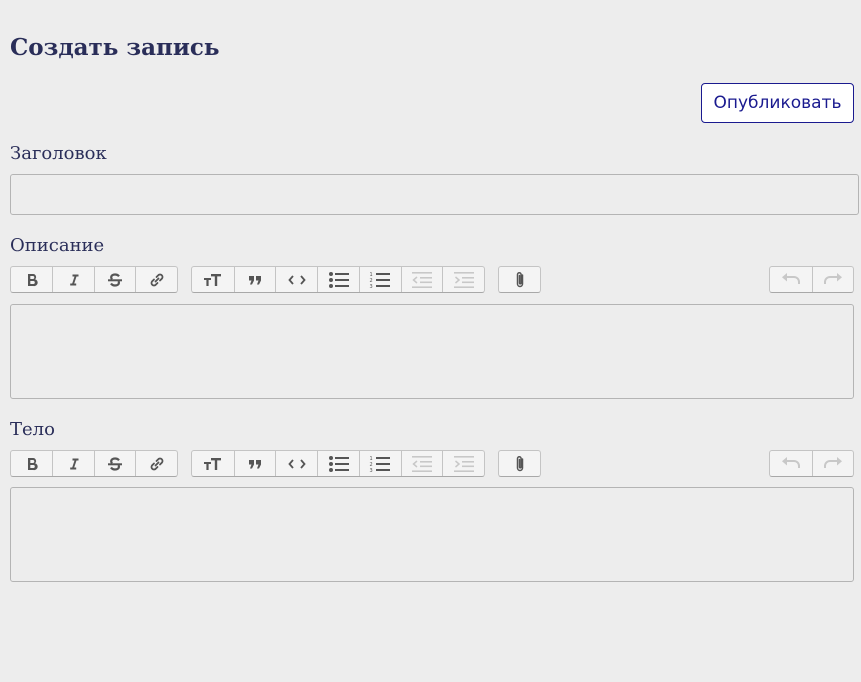 This screenshot has height=682, width=861. Describe the element at coordinates (57, 245) in the screenshot. I see `description-field-label: Описание` at that location.